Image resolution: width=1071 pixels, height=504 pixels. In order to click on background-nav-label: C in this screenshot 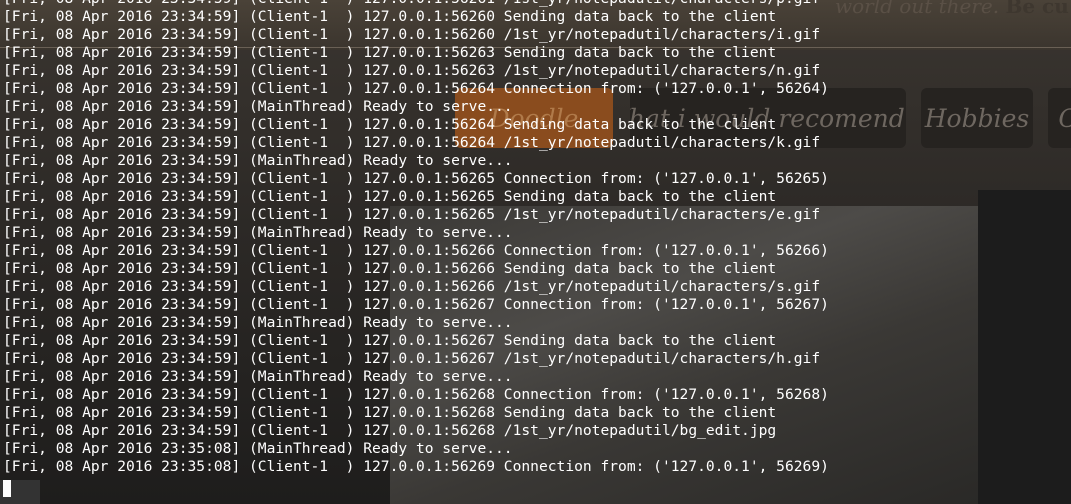, I will do `click(1064, 118)`.